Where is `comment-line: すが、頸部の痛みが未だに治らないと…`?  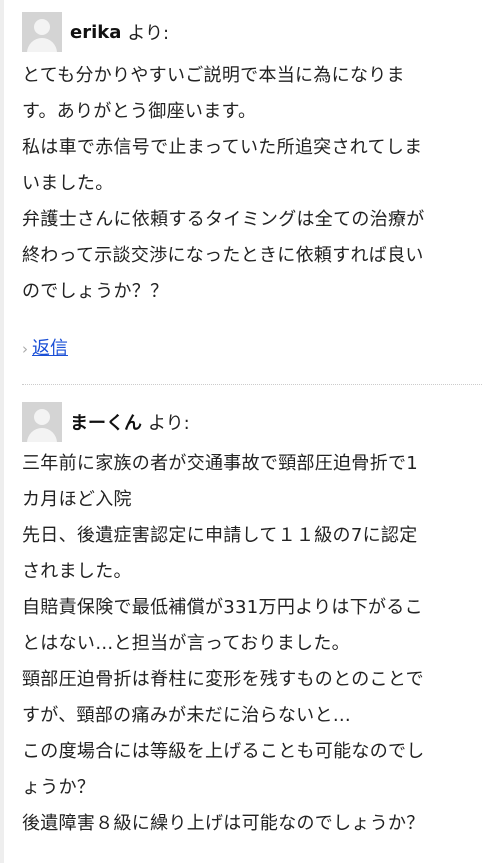
comment-line: すが、頸部の痛みが未だに治らないと… is located at coordinates (187, 715).